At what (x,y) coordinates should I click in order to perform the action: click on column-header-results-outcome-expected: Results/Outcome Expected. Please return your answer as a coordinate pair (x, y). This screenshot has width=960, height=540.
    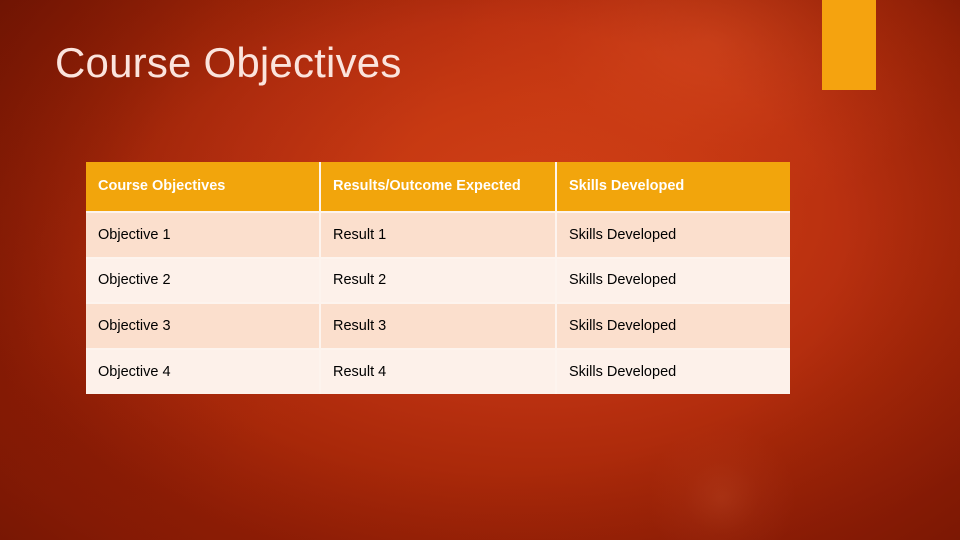
    Looking at the image, I should click on (438, 187).